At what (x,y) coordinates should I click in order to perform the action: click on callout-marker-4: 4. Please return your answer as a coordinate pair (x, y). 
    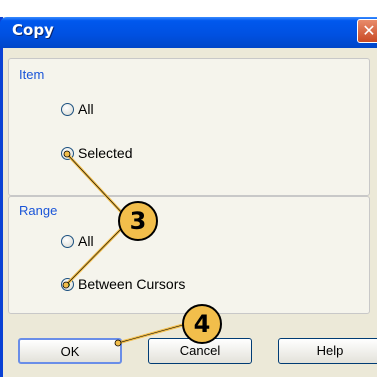
    Looking at the image, I should click on (202, 324).